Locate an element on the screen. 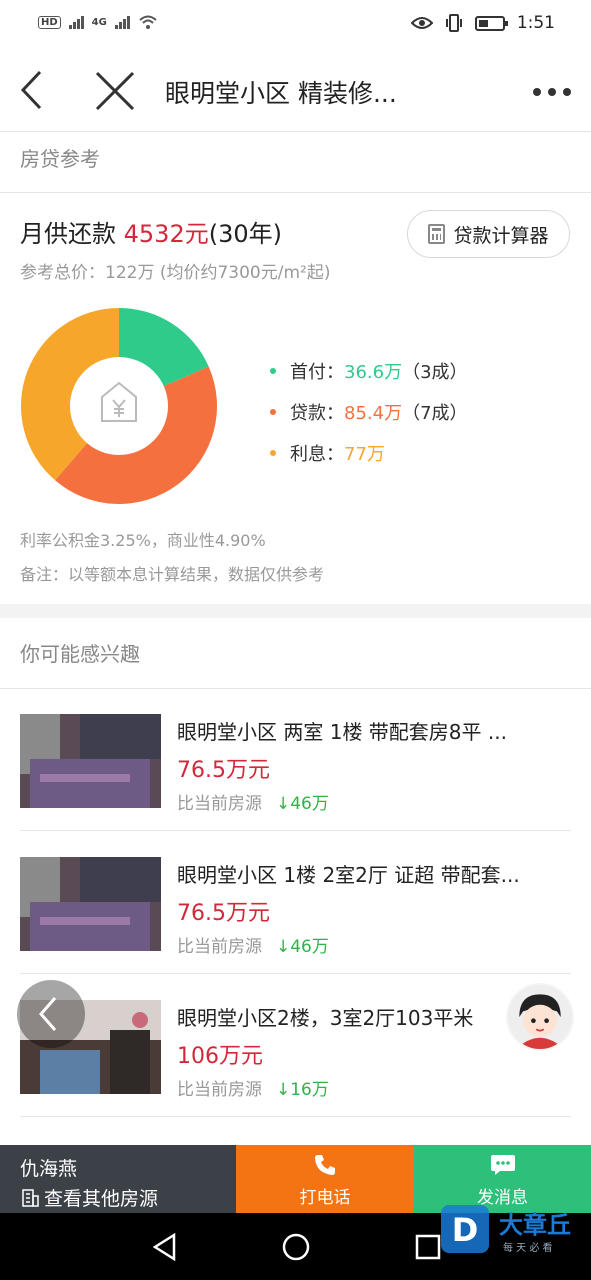 Image resolution: width=591 pixels, height=1280 pixels. payment-legend: 首付： 36.6万 （3成） 贷款： 85.4万 （7成） 利息： 77万 is located at coordinates (369, 411).